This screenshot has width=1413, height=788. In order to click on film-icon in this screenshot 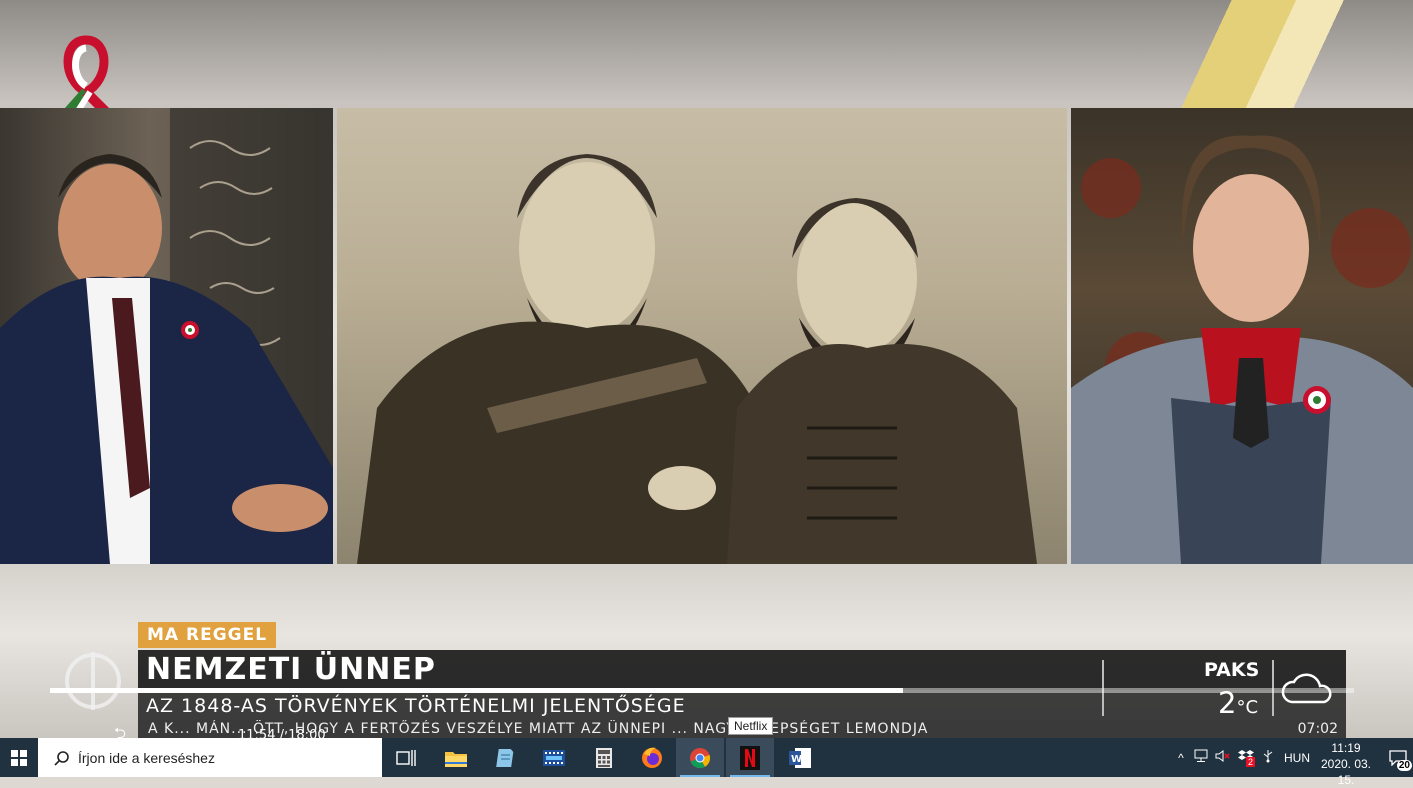, I will do `click(554, 757)`.